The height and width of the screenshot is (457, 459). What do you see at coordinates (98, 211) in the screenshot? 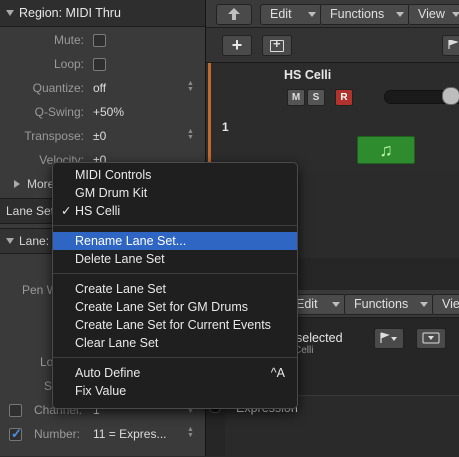
I see `menu-item-label: HS Celli` at bounding box center [98, 211].